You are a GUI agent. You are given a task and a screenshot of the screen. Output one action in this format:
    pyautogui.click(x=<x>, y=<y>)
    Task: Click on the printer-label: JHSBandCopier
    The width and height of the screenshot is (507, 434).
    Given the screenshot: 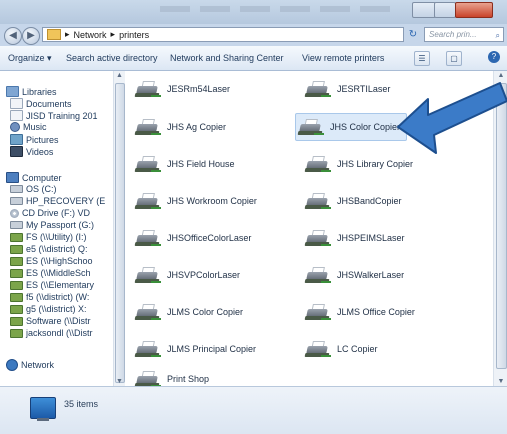 What is the action you would take?
    pyautogui.click(x=369, y=201)
    